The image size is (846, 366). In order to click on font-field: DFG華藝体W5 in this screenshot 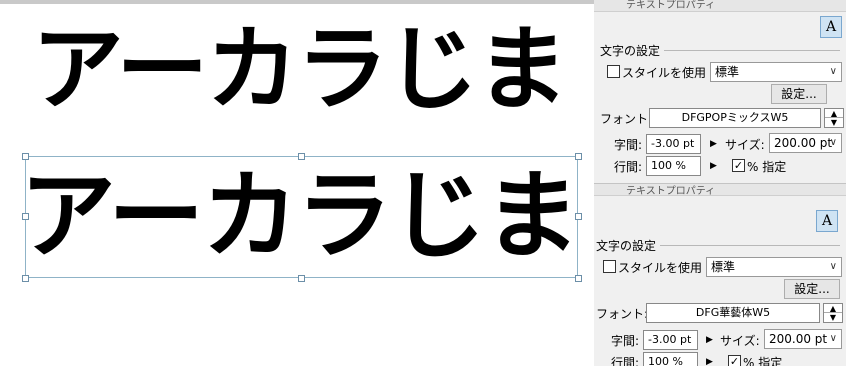, I will do `click(733, 313)`.